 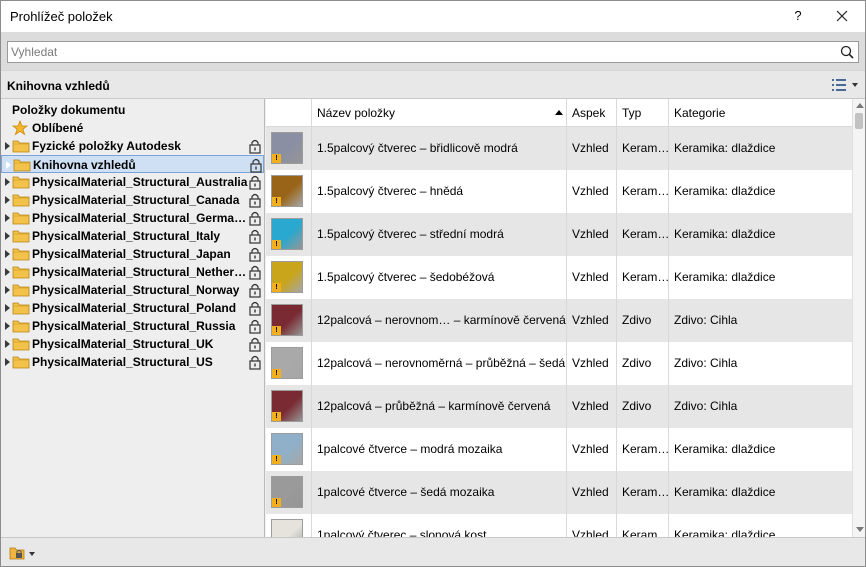 What do you see at coordinates (58, 86) in the screenshot?
I see `library-title: Knihovna vzhledů` at bounding box center [58, 86].